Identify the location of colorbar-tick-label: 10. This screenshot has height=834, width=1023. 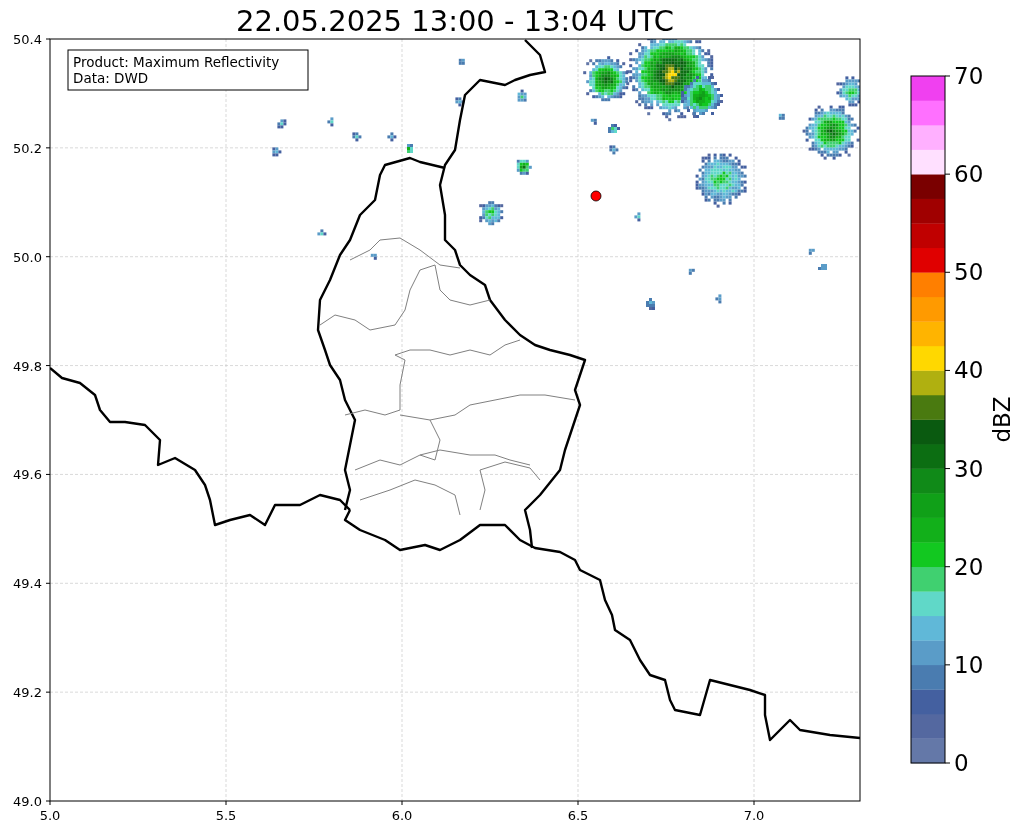
(969, 664).